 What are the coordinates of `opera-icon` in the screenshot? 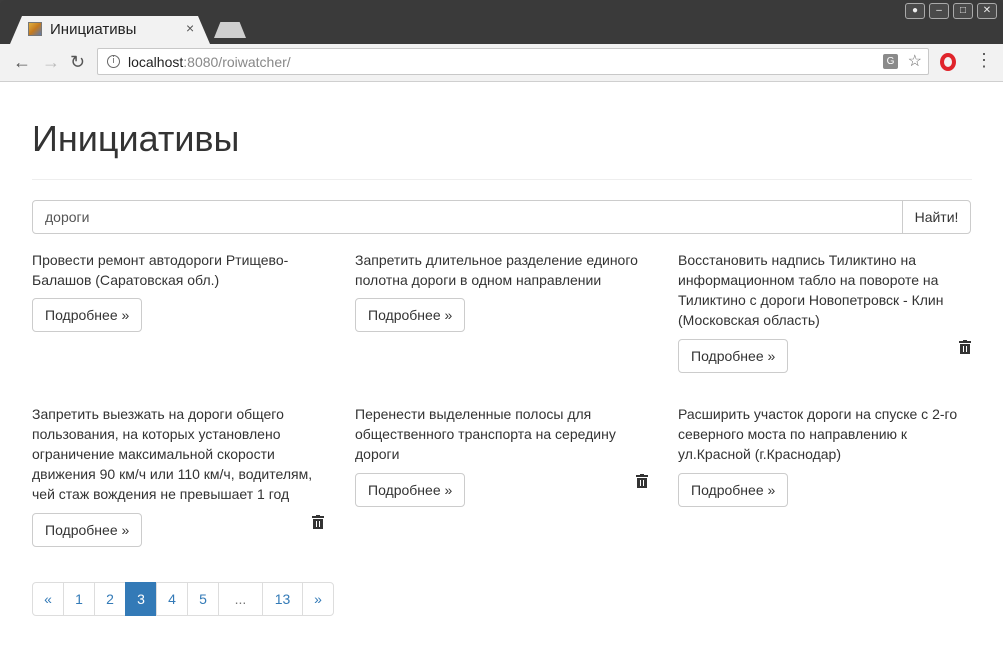 It's located at (948, 62).